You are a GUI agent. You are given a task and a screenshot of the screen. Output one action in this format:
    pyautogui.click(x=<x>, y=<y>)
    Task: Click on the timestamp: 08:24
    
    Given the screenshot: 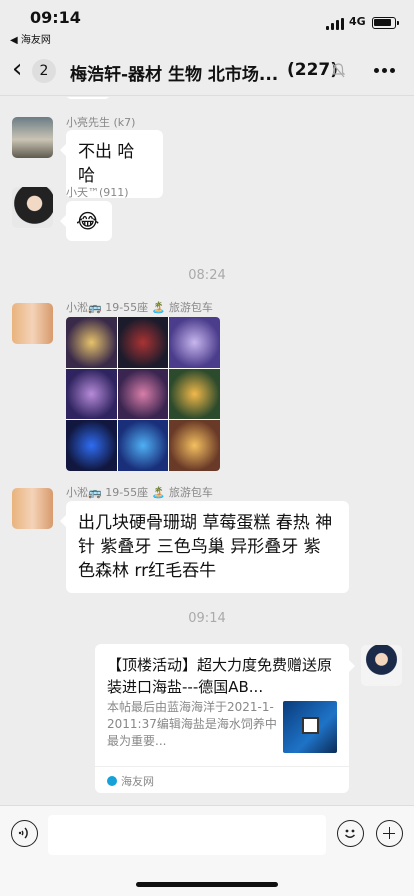 What is the action you would take?
    pyautogui.click(x=207, y=275)
    